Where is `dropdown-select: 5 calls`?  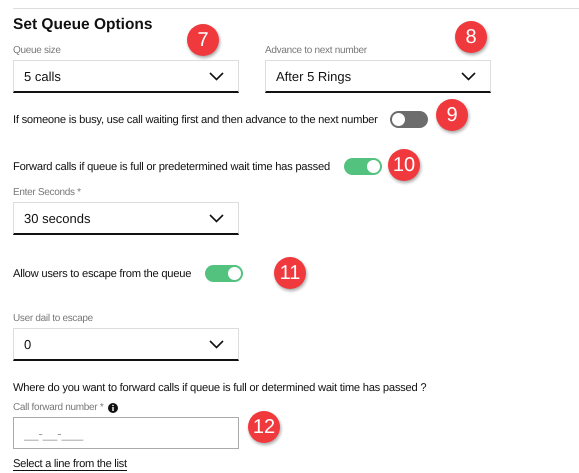 dropdown-select: 5 calls is located at coordinates (126, 76).